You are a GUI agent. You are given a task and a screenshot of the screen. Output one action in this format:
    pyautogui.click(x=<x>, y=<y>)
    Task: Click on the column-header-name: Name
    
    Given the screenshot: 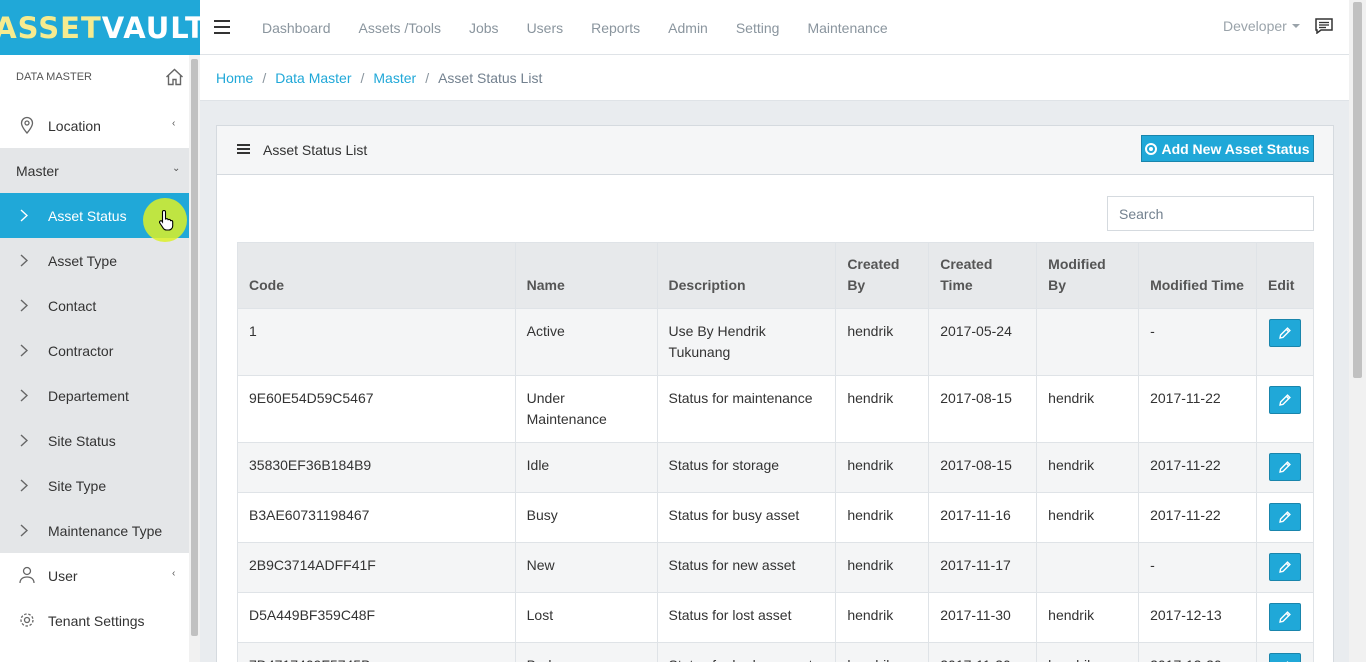 What is the action you would take?
    pyautogui.click(x=586, y=275)
    